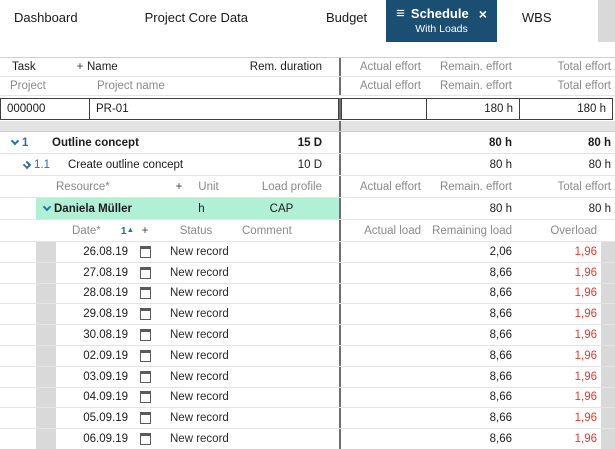  Describe the element at coordinates (291, 143) in the screenshot. I see `task-rem-duration: 15 D` at that location.